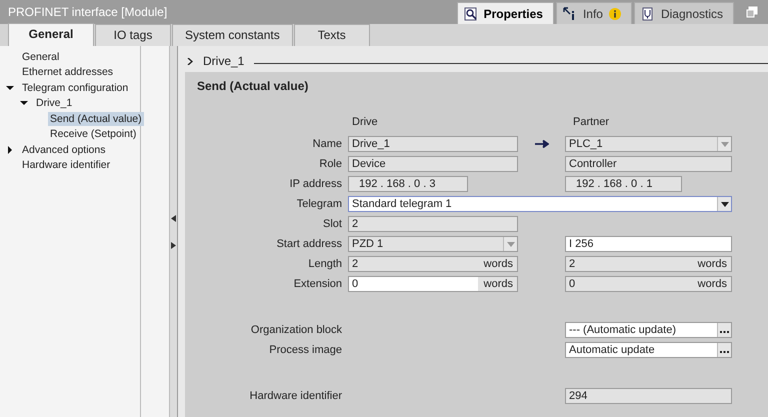  I want to click on dropdown-field: PZD 1, so click(433, 244).